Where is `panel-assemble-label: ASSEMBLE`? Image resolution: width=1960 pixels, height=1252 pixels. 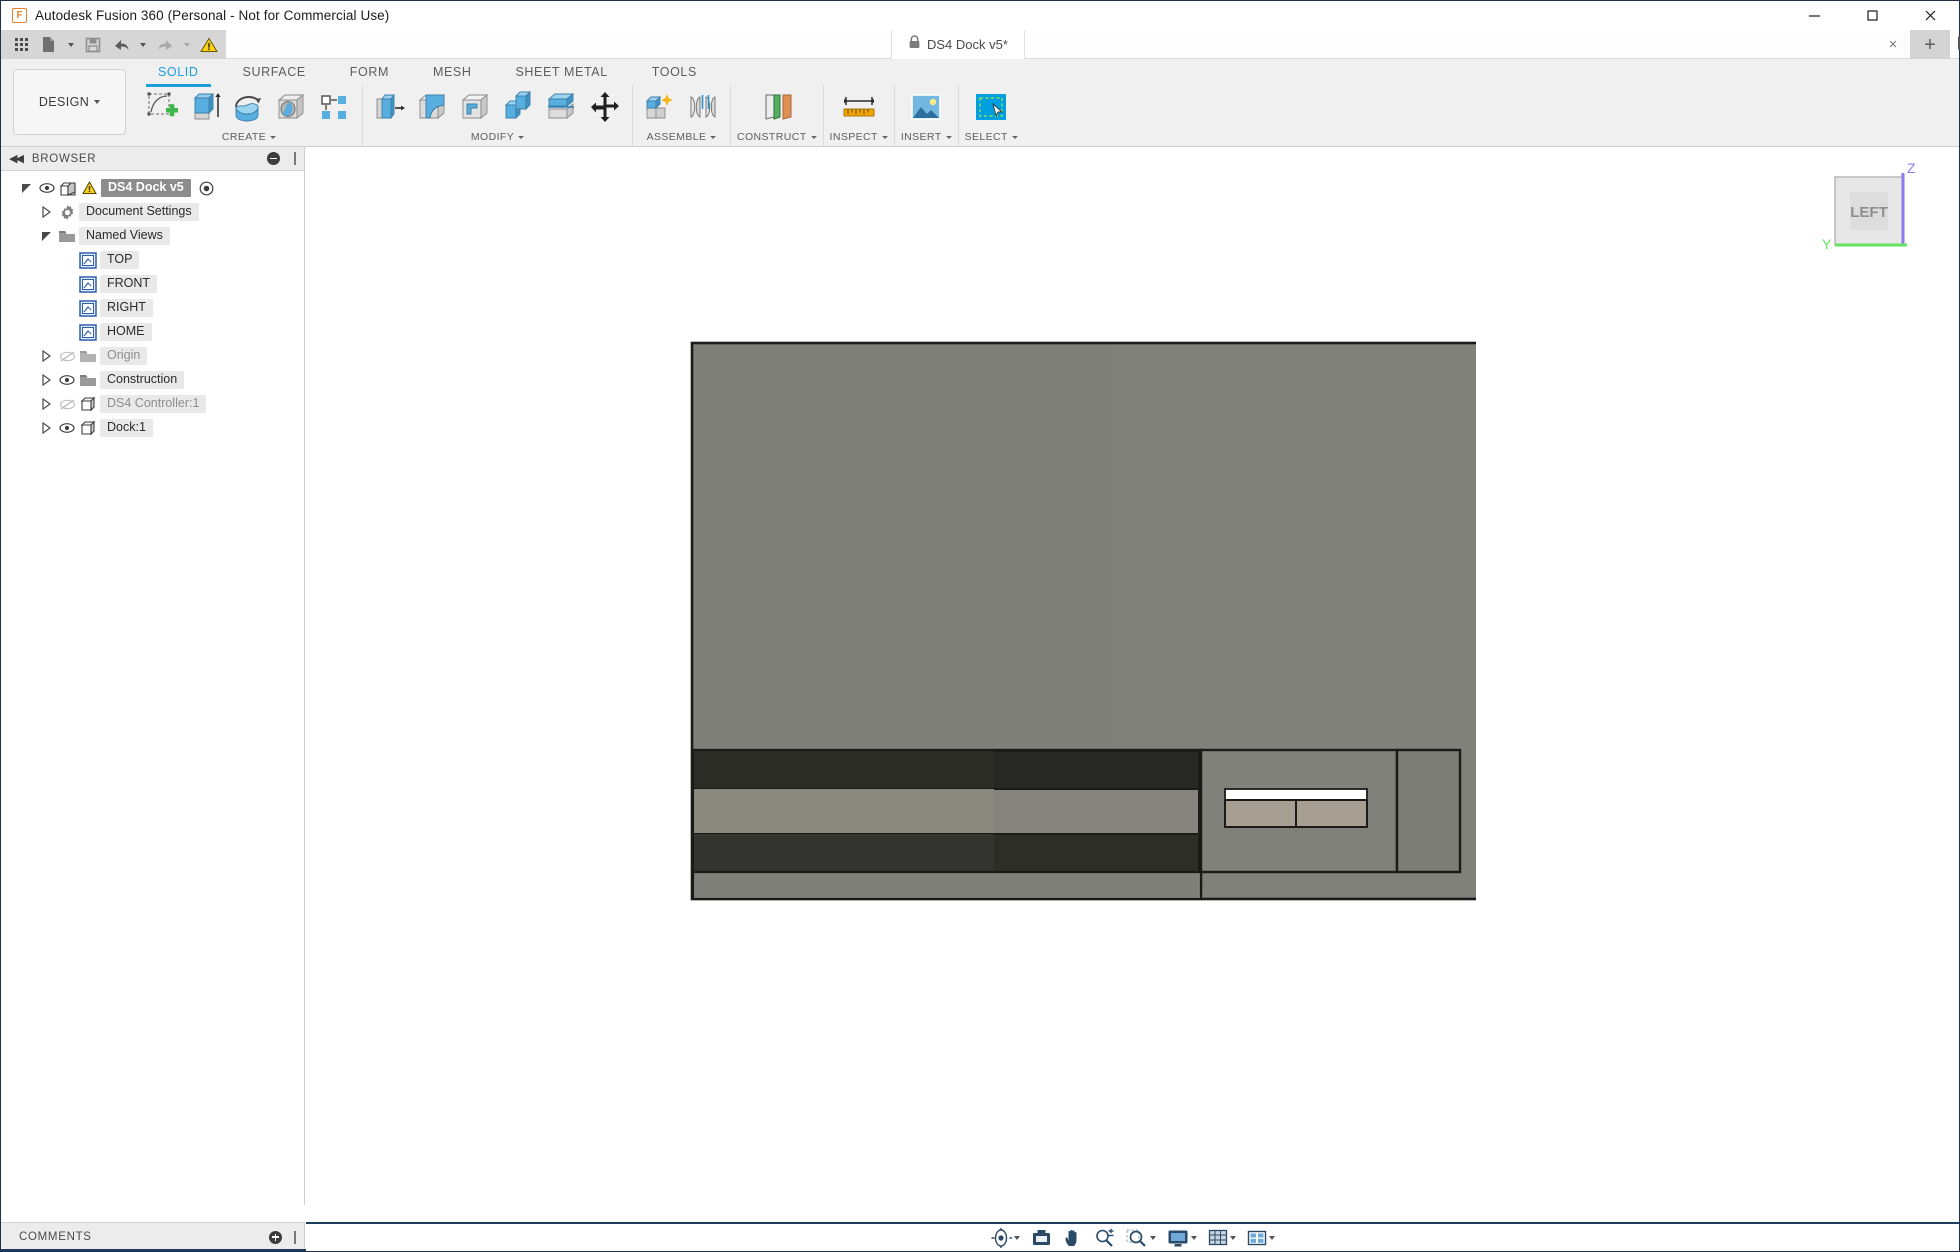 panel-assemble-label: ASSEMBLE is located at coordinates (682, 137).